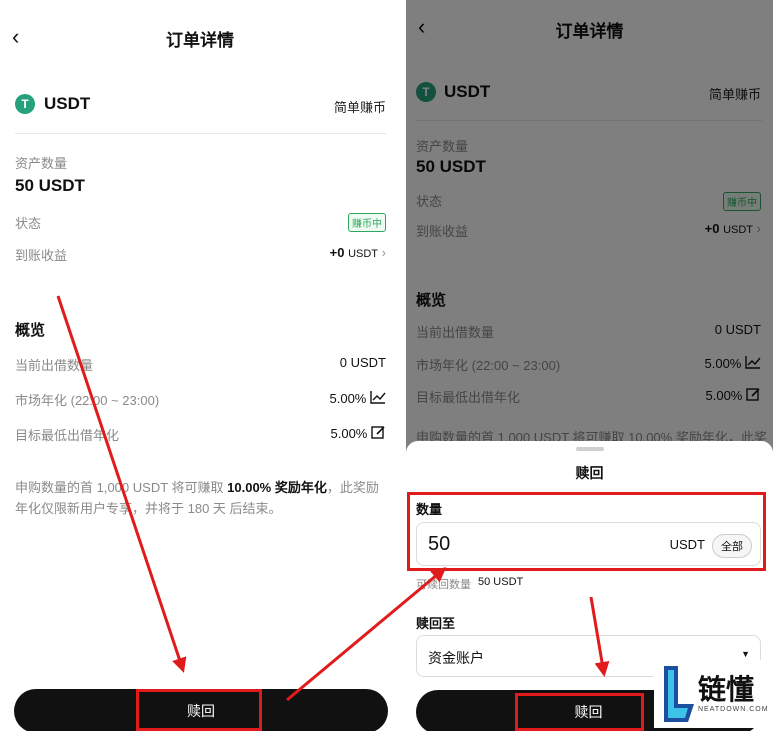 This screenshot has height=731, width=773. What do you see at coordinates (277, 487) in the screenshot?
I see `promo-note-highlight: 10.00% 奖励年化` at bounding box center [277, 487].